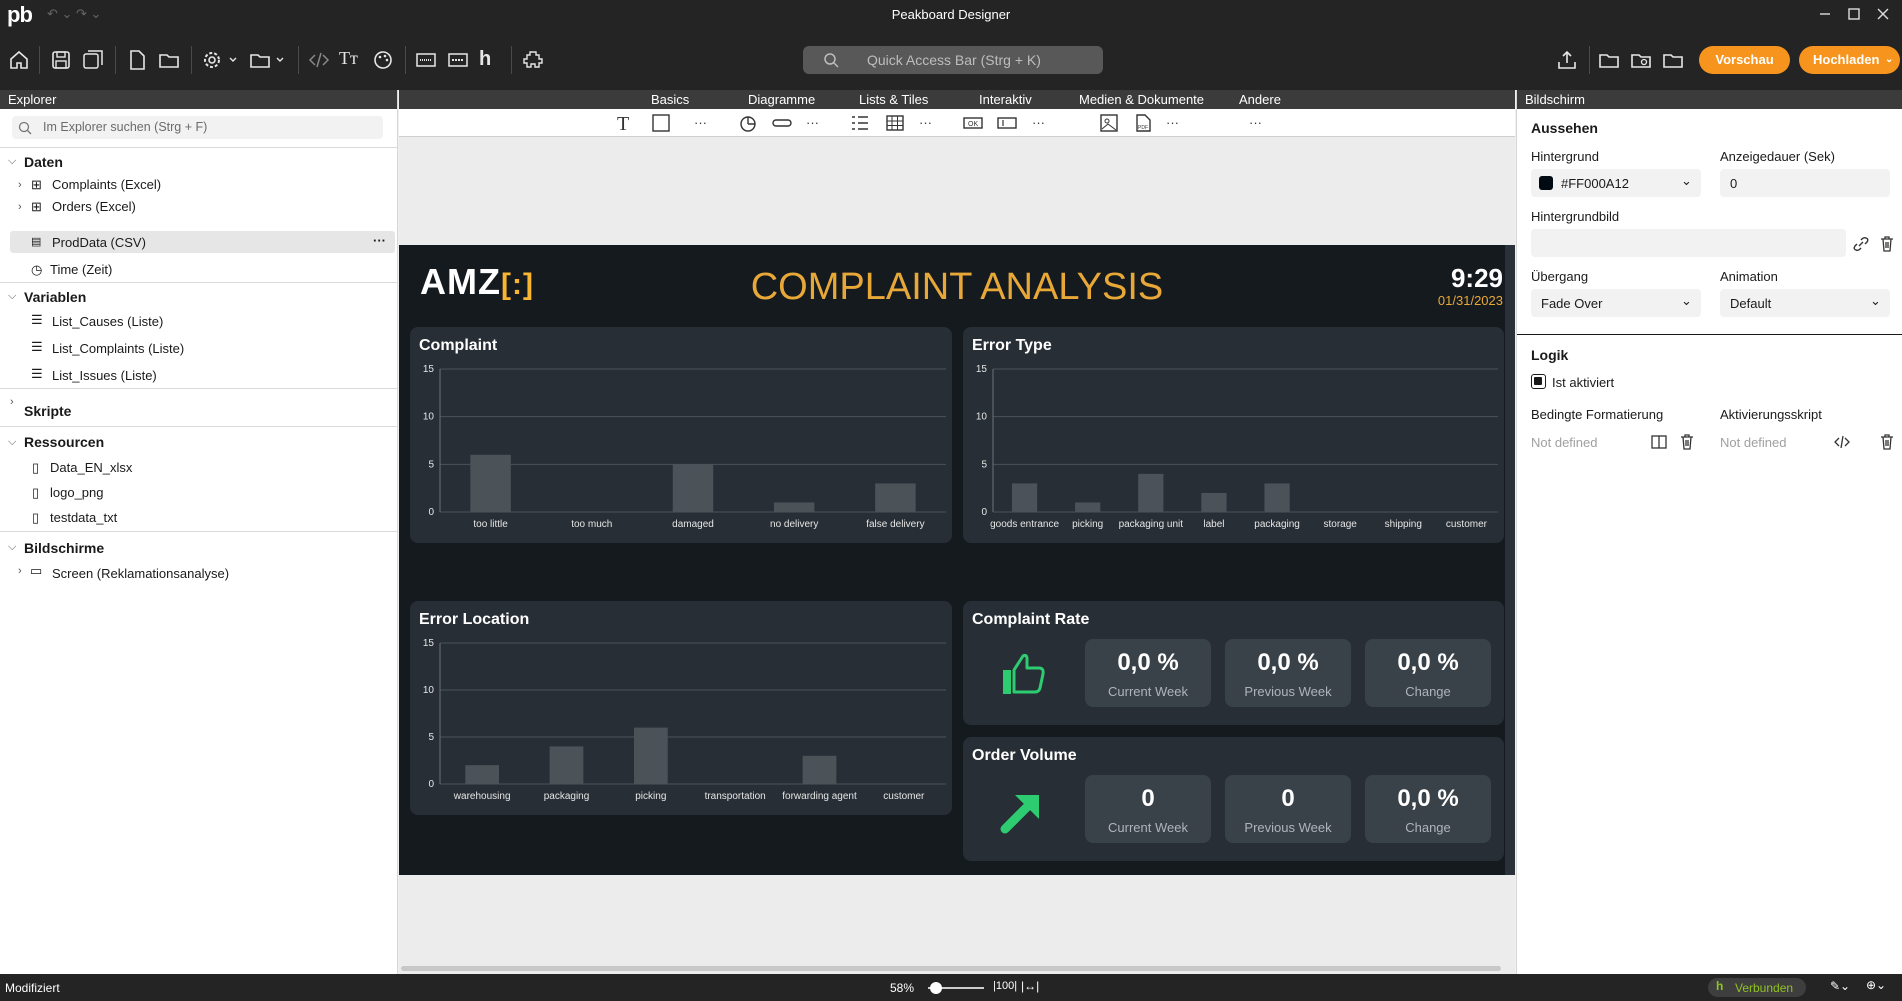 The width and height of the screenshot is (1902, 1001). What do you see at coordinates (1883, 14) in the screenshot?
I see `close-icon` at bounding box center [1883, 14].